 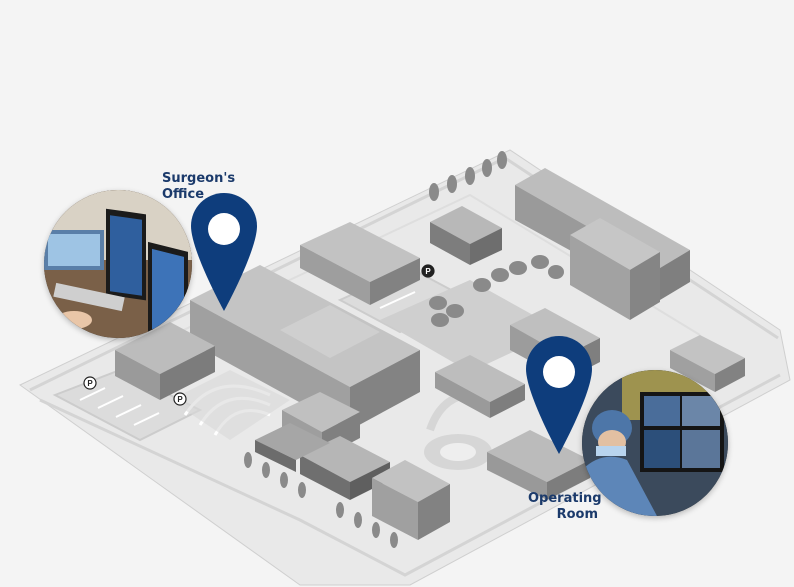 I want to click on parking-icon-south: P, so click(x=180, y=399).